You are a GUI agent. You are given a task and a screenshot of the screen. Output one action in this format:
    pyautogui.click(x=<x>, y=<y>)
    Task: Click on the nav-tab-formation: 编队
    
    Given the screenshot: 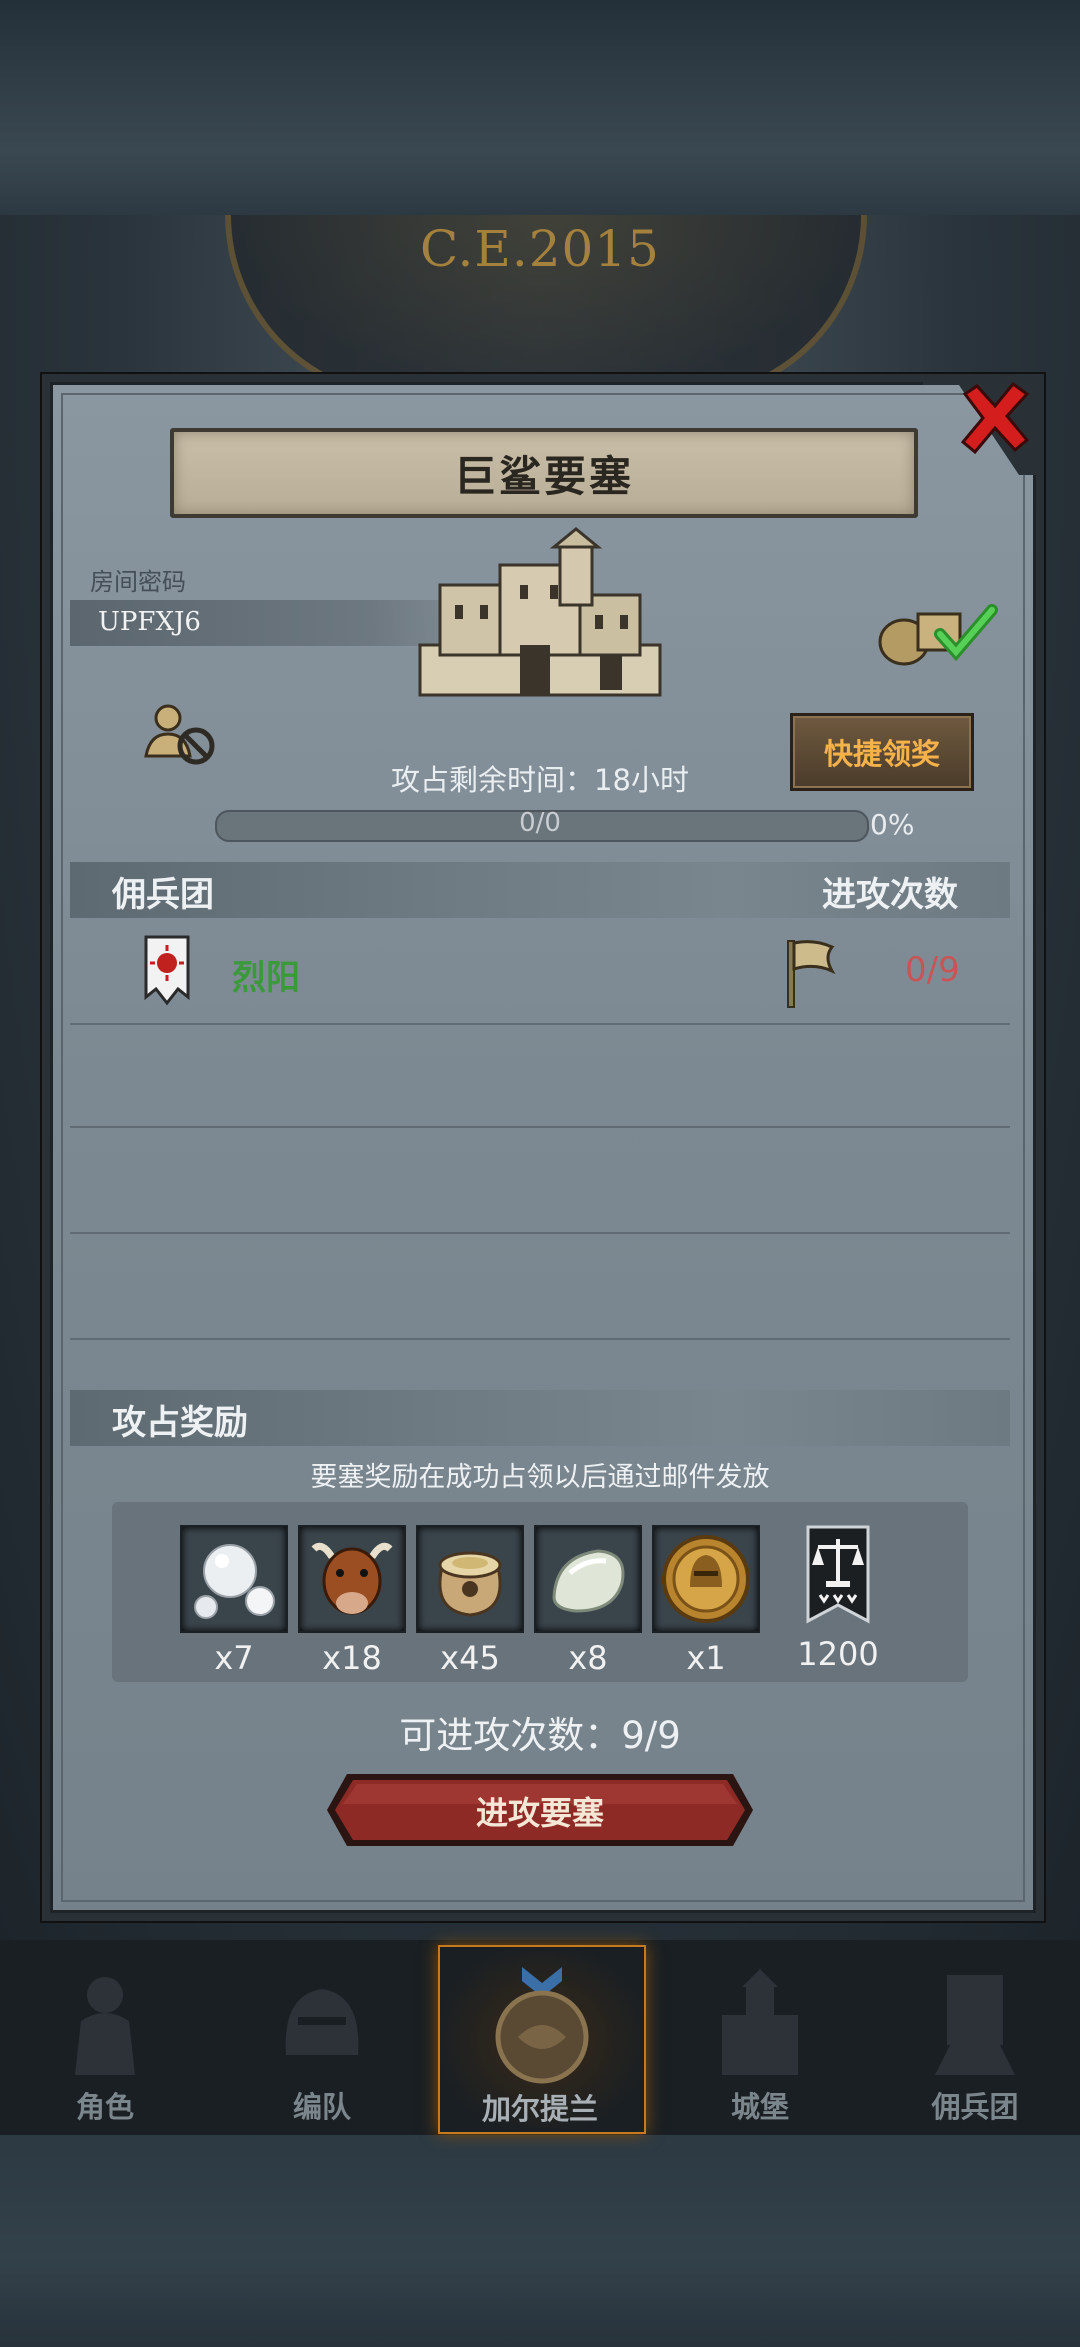 What is the action you would take?
    pyautogui.click(x=322, y=2037)
    